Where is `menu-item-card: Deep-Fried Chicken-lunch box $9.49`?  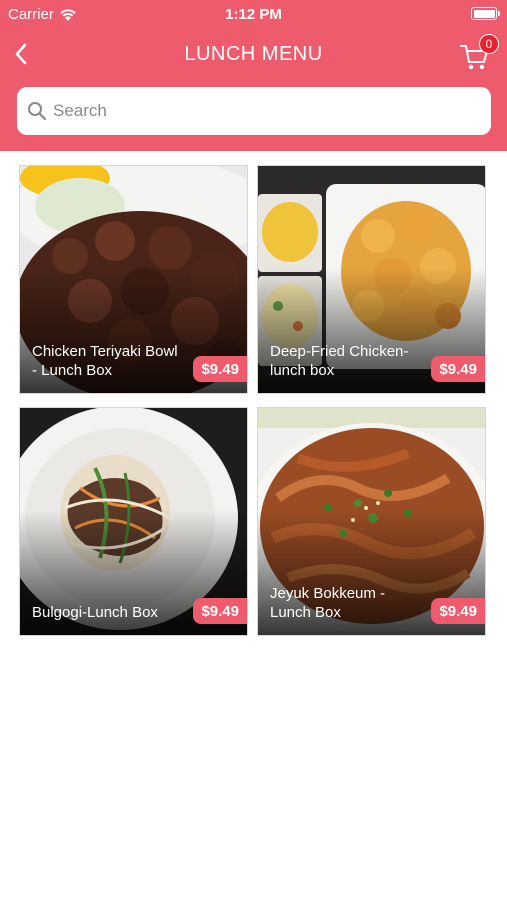
menu-item-card: Deep-Fried Chicken-lunch box $9.49 is located at coordinates (371, 279).